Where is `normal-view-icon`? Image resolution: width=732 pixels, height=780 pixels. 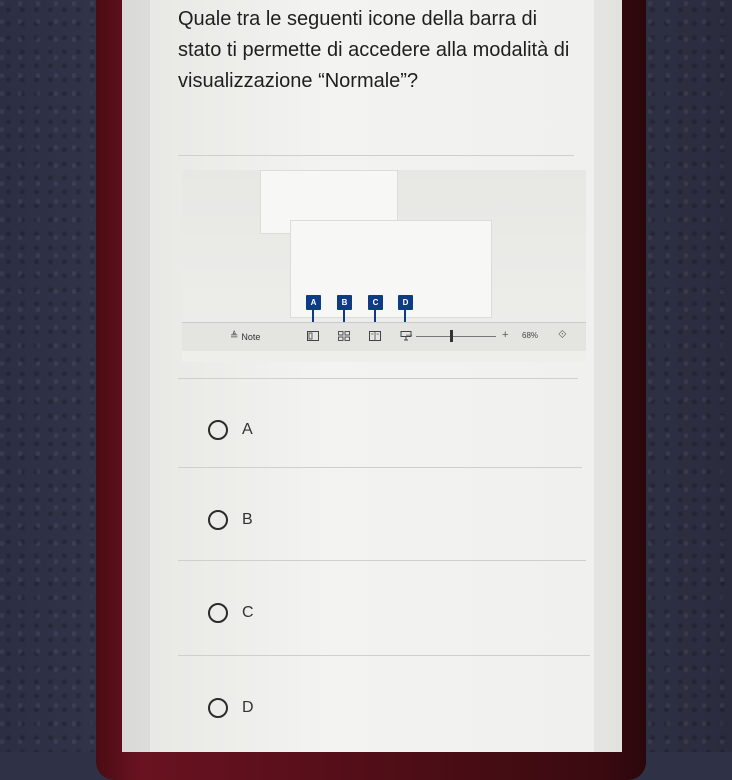 normal-view-icon is located at coordinates (313, 336).